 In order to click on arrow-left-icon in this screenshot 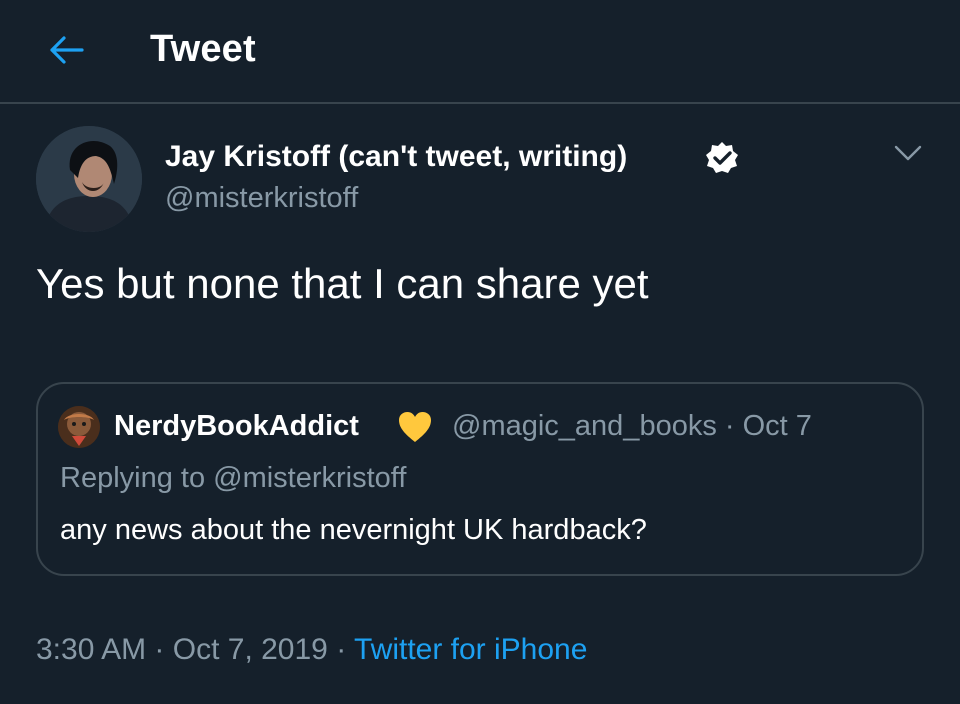, I will do `click(67, 50)`.